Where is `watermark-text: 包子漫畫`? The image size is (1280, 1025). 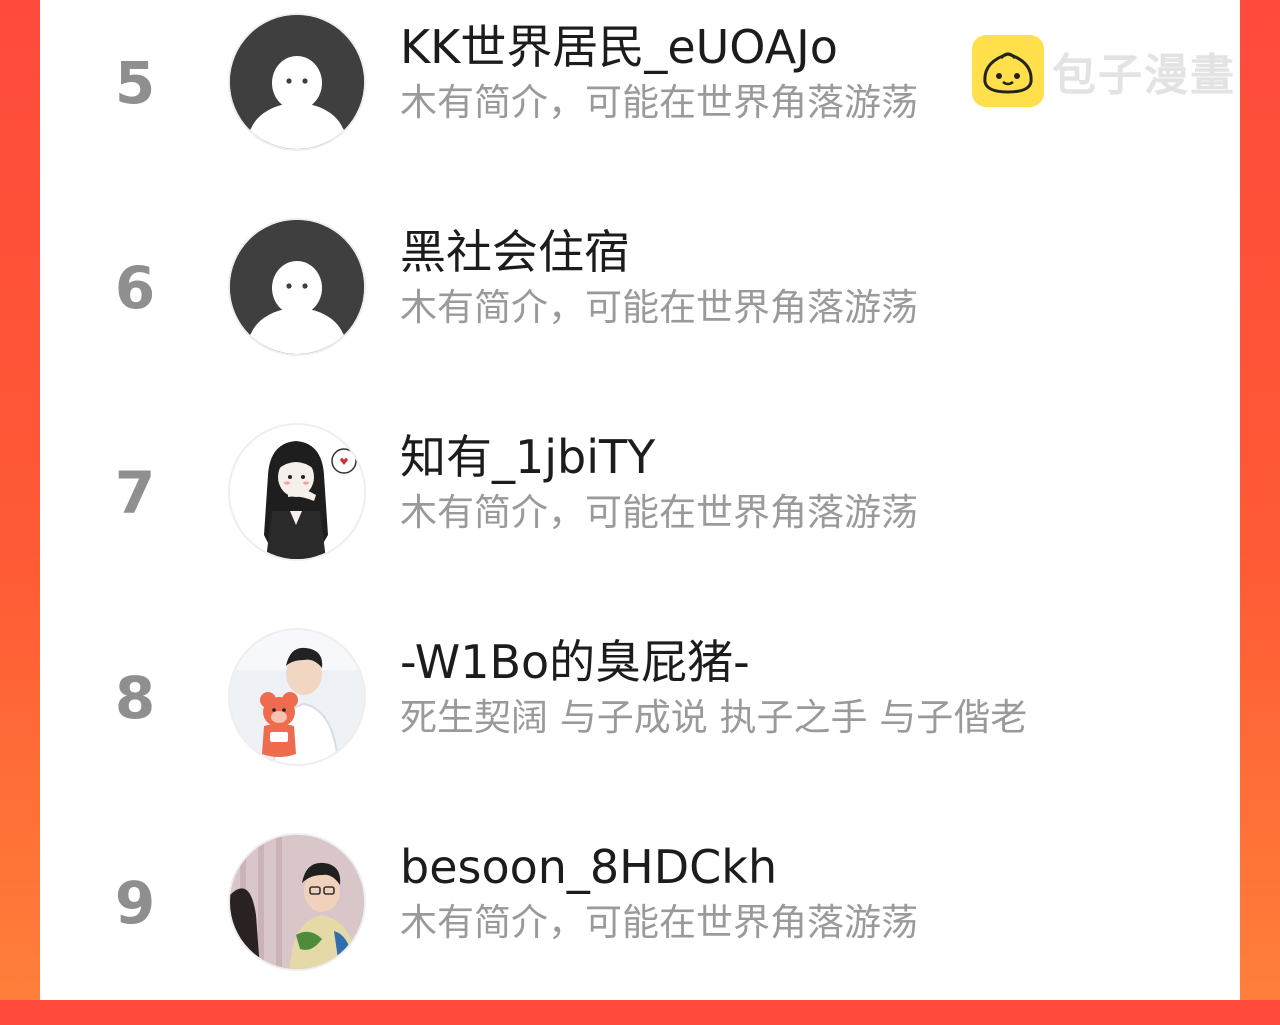 watermark-text: 包子漫畫 is located at coordinates (1144, 75).